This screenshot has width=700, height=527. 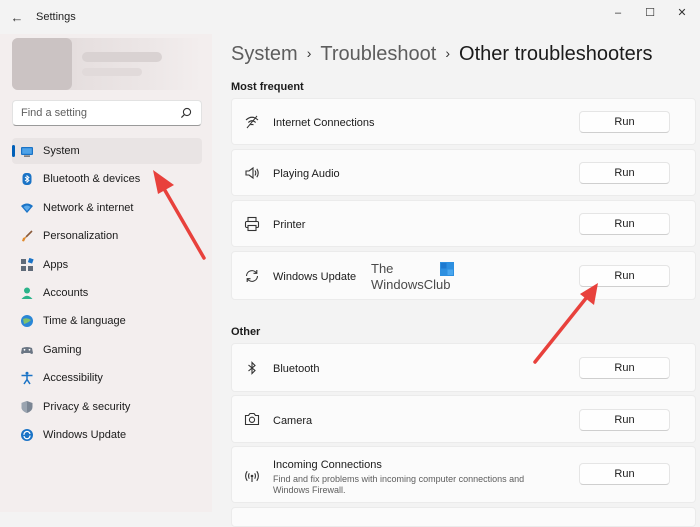 I want to click on windows-update-icon, so click(x=27, y=434).